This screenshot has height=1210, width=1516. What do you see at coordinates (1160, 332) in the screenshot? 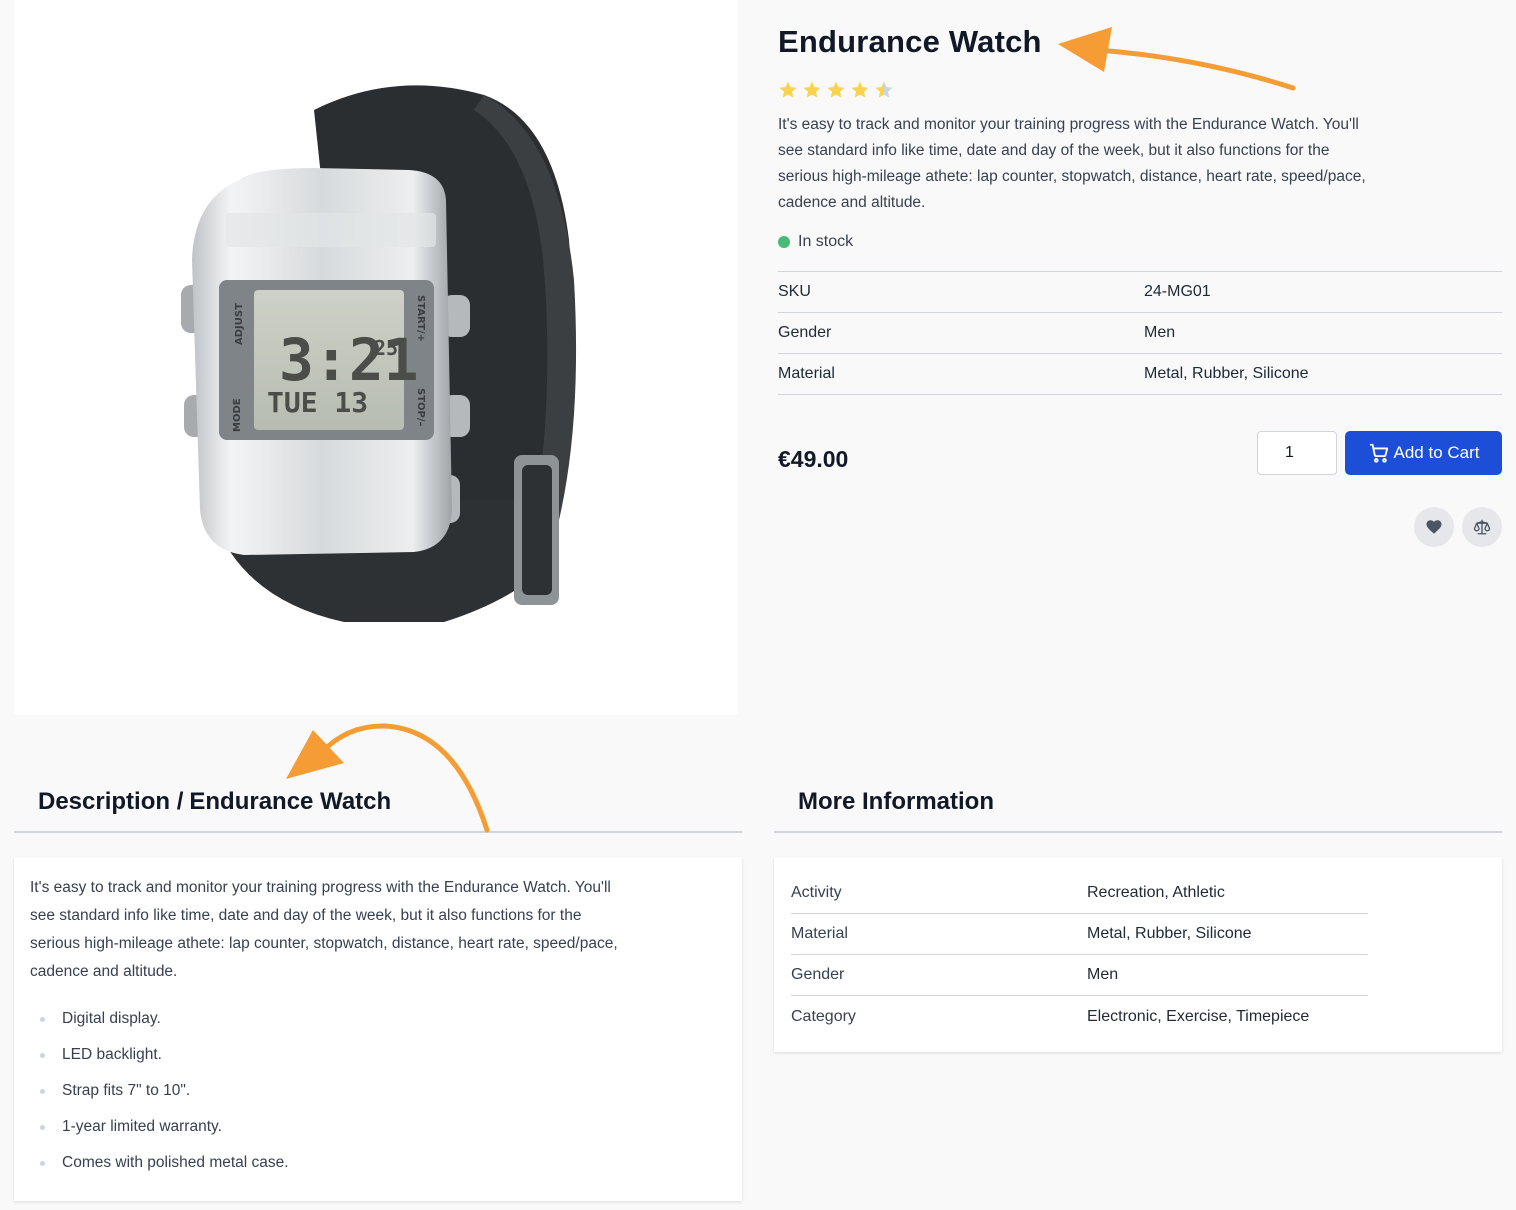
I see `attribute-value: Men` at bounding box center [1160, 332].